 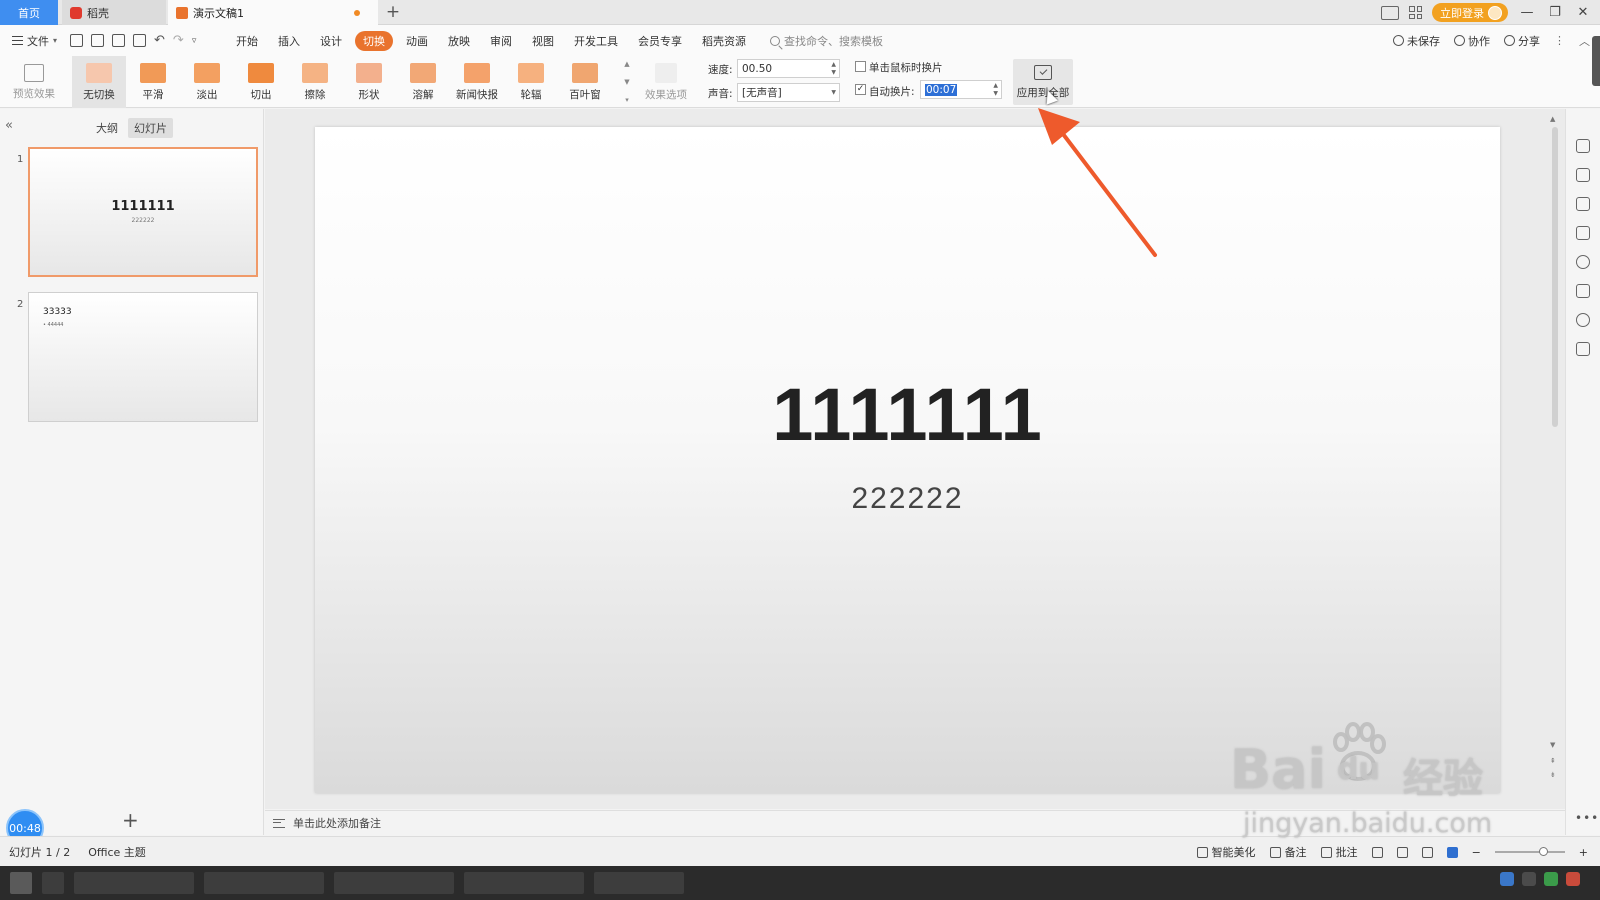 What do you see at coordinates (788, 92) in the screenshot?
I see `sound-select: [无声音] ▼` at bounding box center [788, 92].